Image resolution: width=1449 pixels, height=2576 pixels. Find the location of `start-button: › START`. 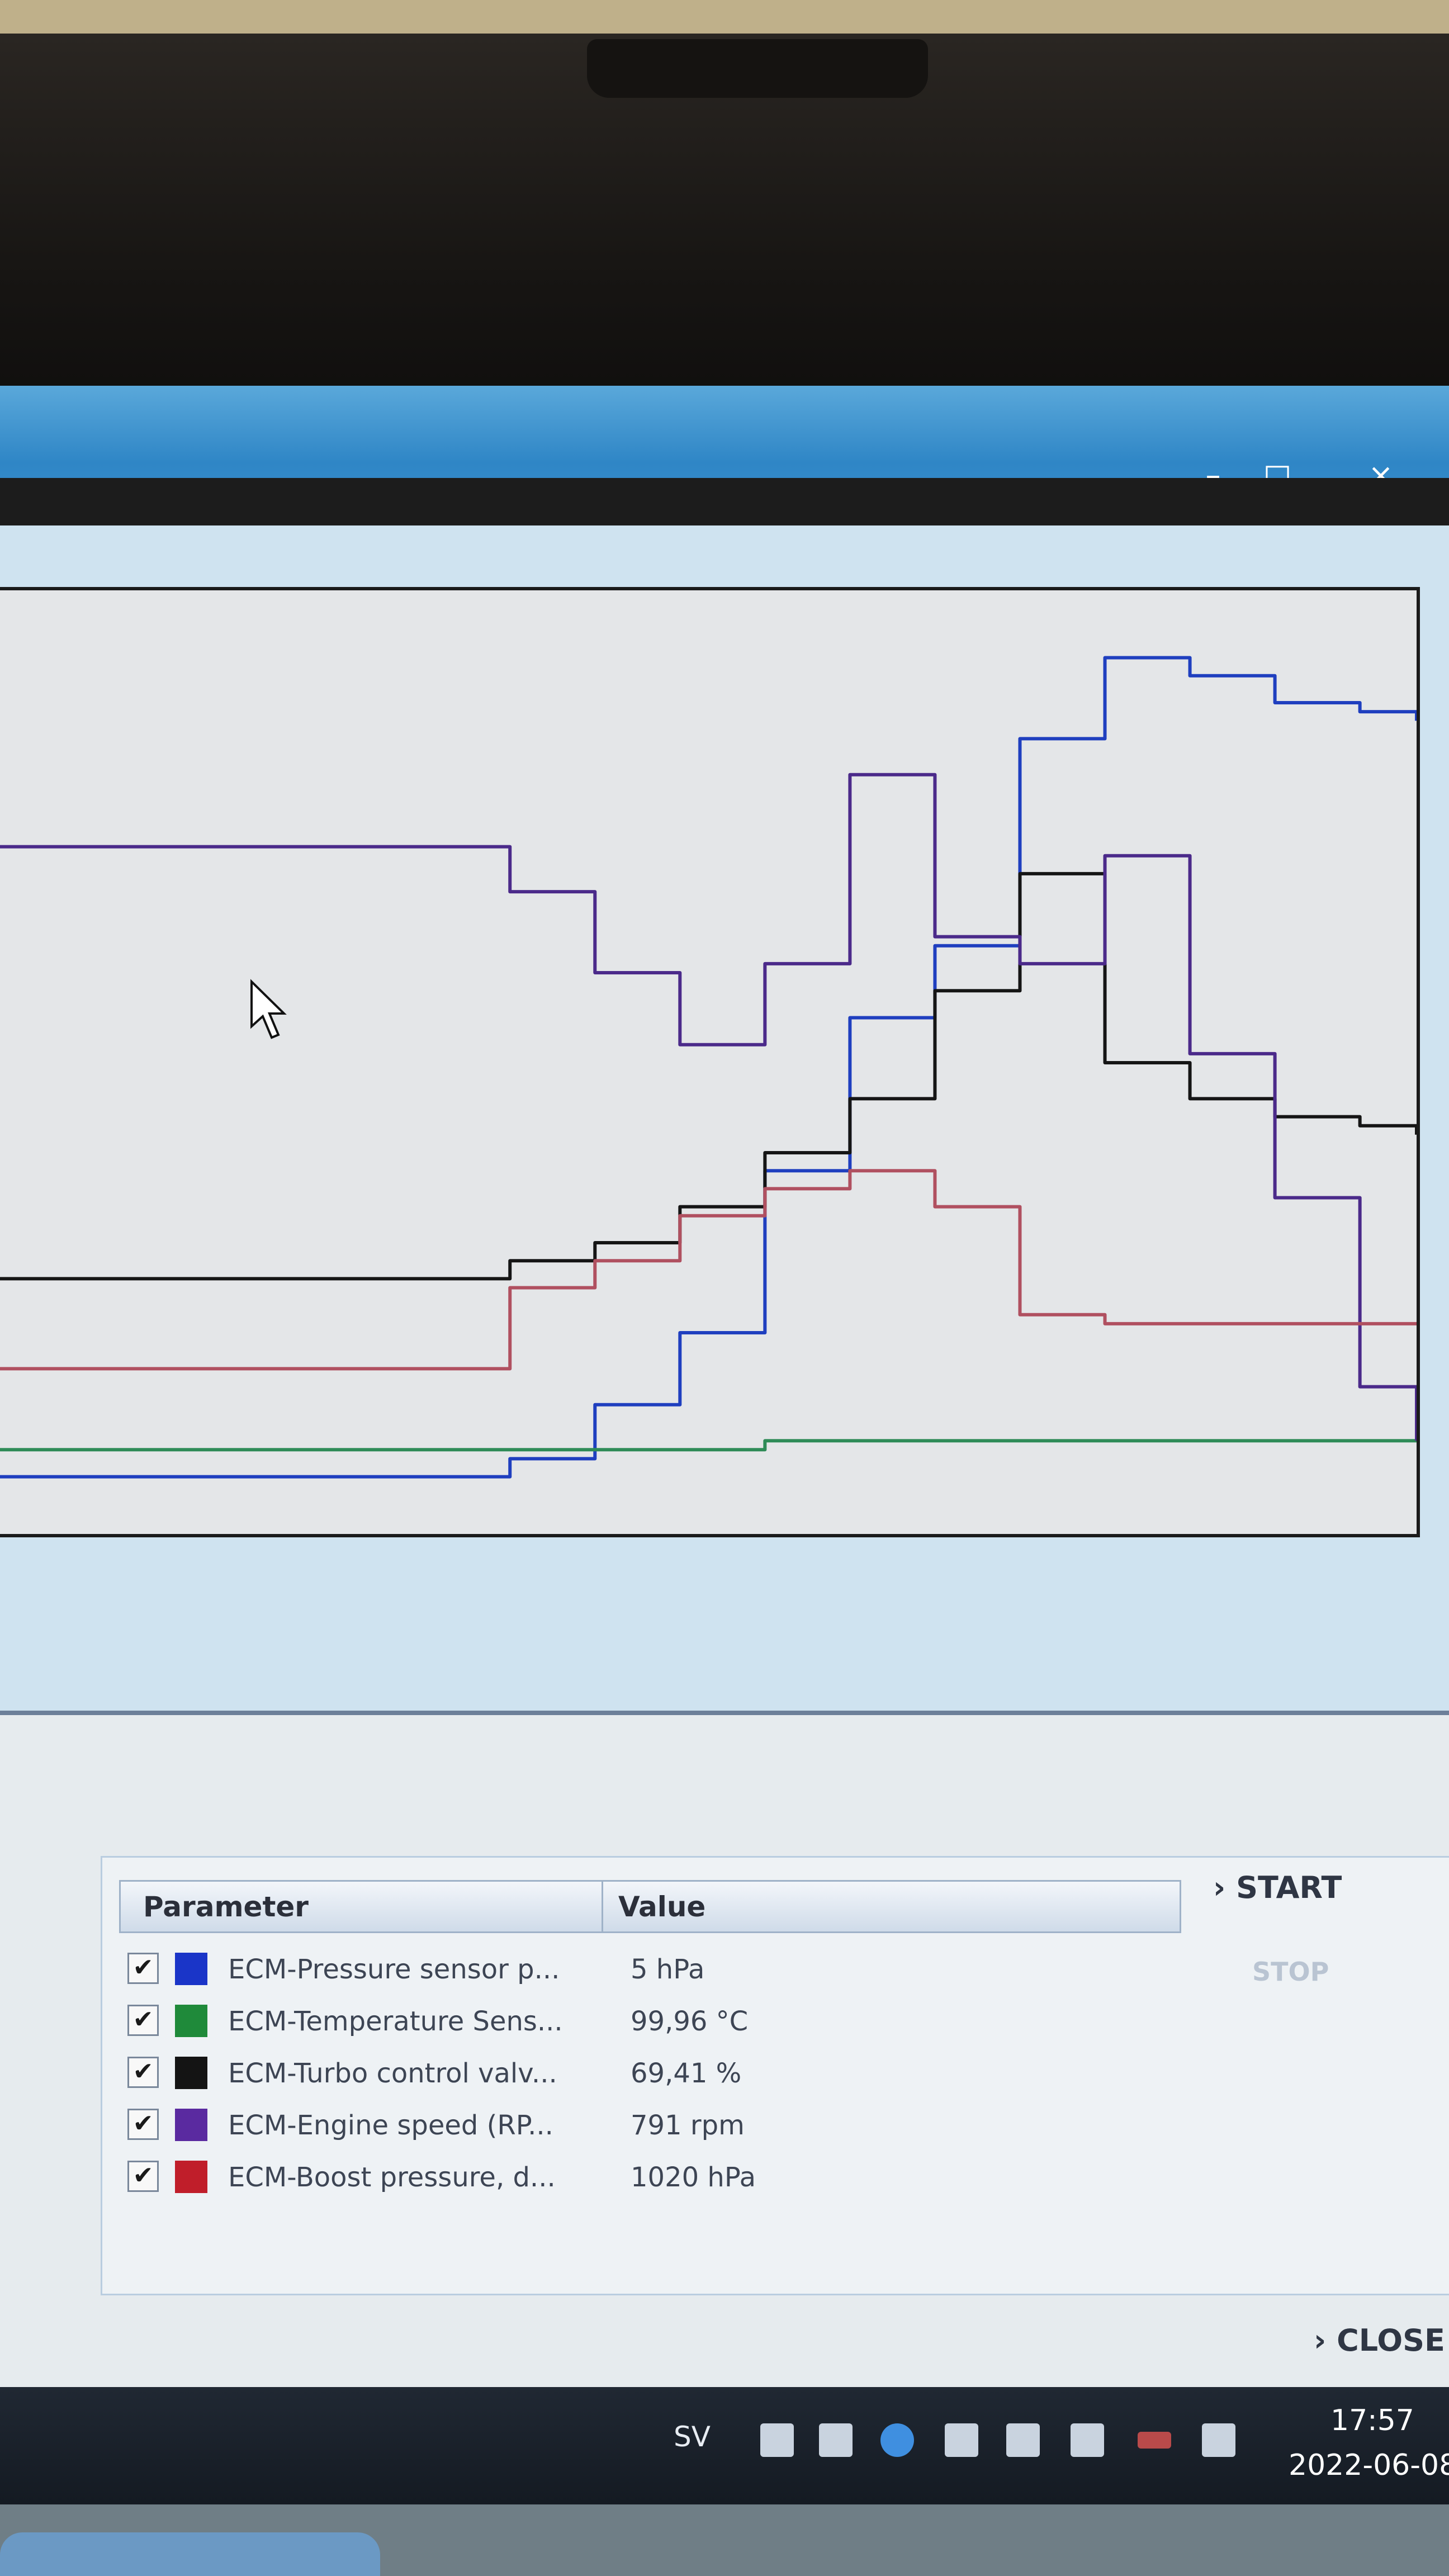

start-button: › START is located at coordinates (1278, 1887).